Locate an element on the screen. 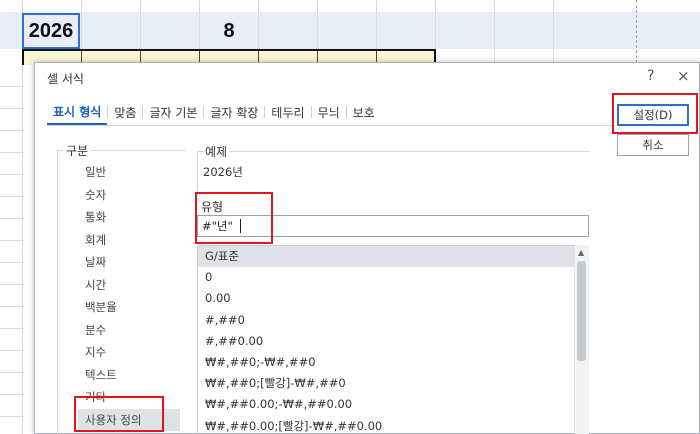 The image size is (700, 434). highlight-custom-category is located at coordinates (119, 414).